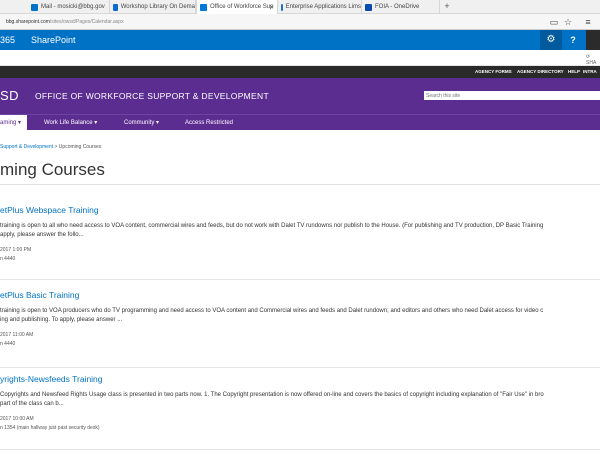 Image resolution: width=600 pixels, height=460 pixels. I want to click on sharepoint-link: SharePoint, so click(53, 40).